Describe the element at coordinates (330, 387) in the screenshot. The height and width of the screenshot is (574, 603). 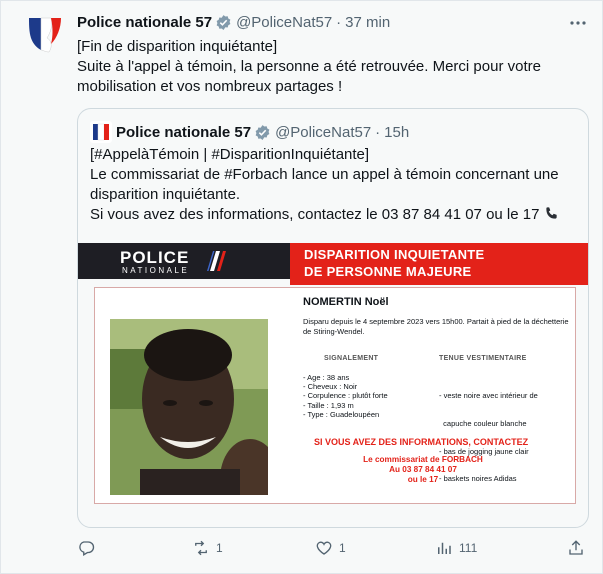
I see `list-item: - Cheveux : Noir` at that location.